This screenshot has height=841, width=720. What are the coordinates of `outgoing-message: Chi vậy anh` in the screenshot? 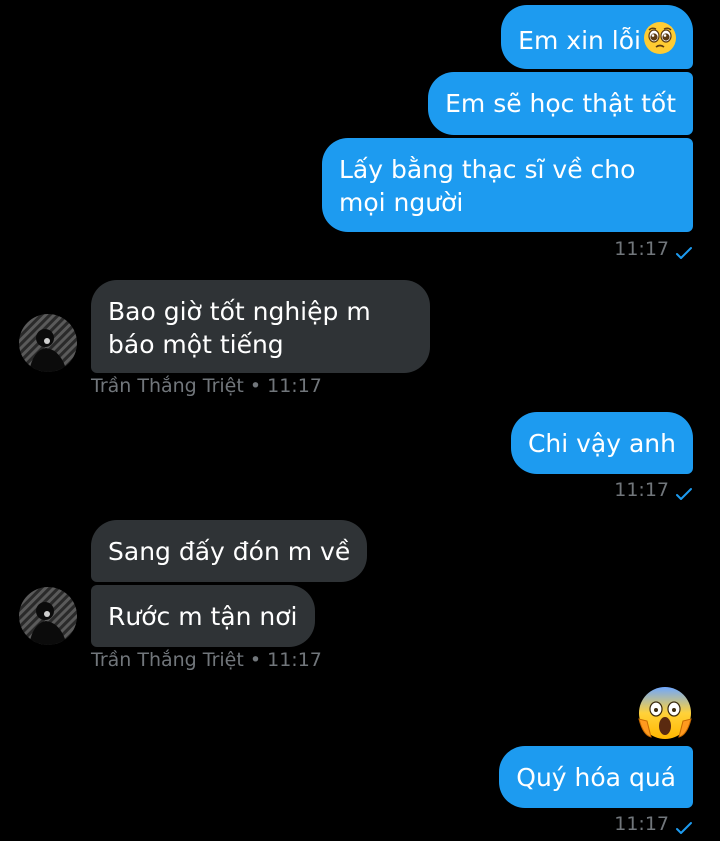 It's located at (601, 443).